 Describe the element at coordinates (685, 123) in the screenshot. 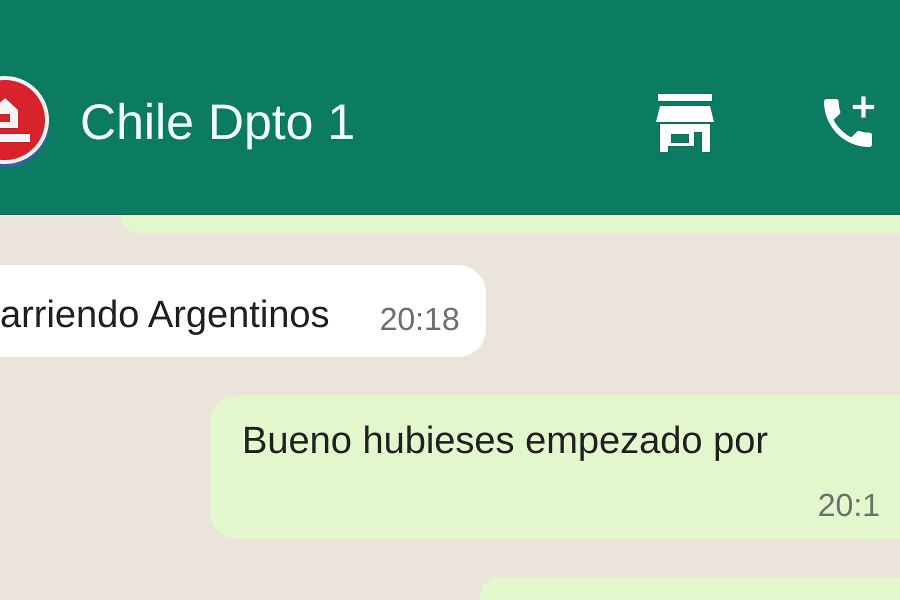

I see `store-icon` at that location.